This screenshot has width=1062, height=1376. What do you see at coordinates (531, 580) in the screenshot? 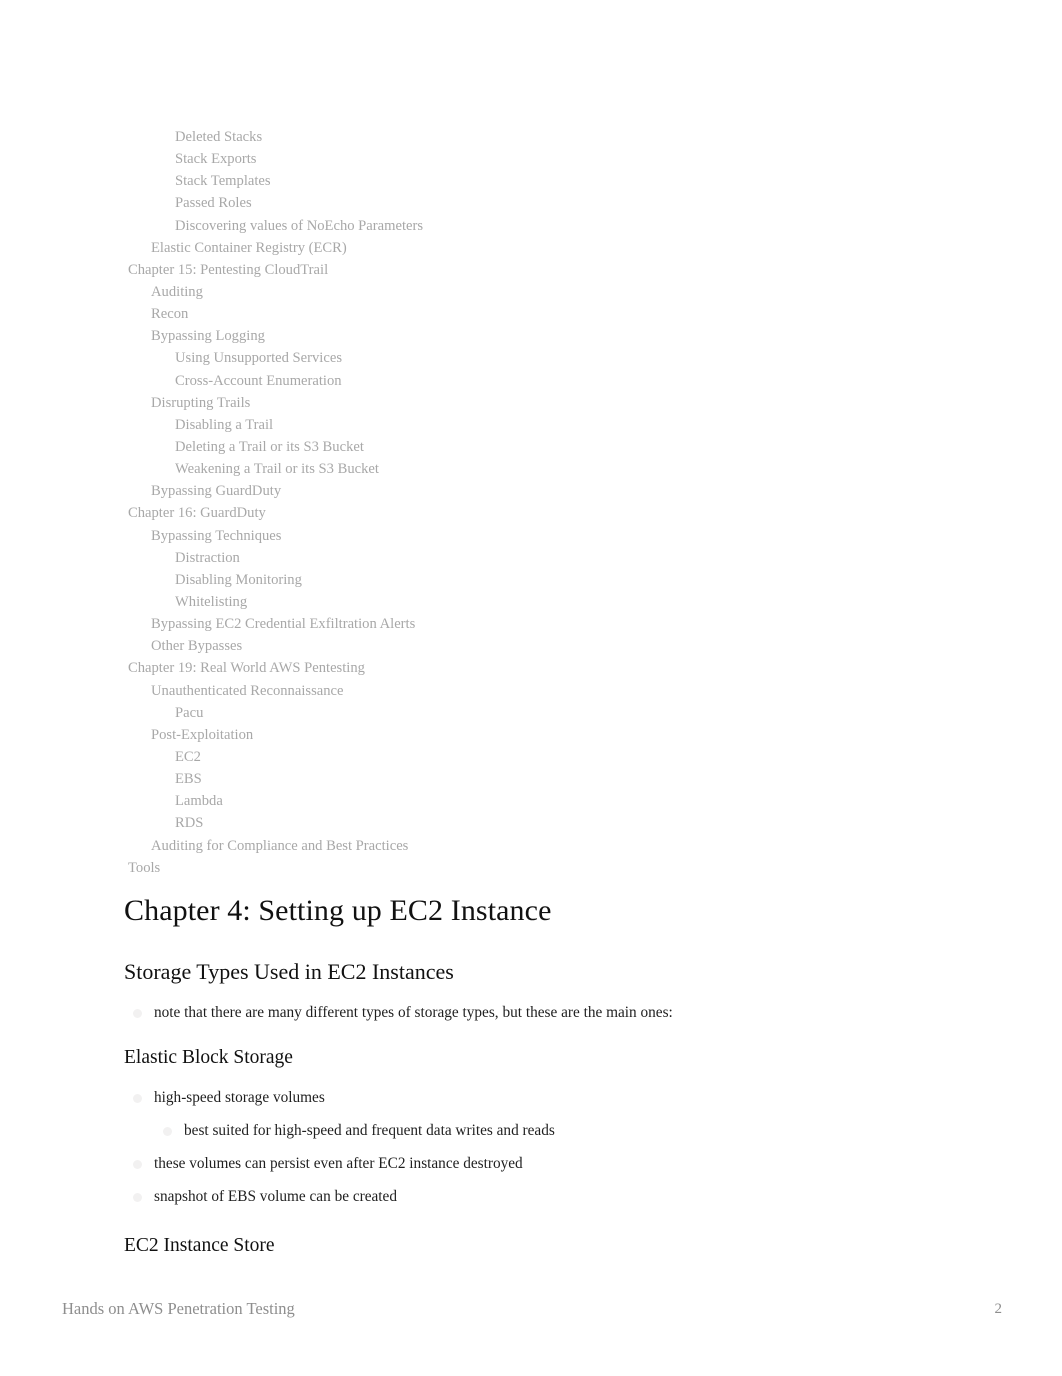
I see `toc-entry: Disabling Monitoring` at bounding box center [531, 580].